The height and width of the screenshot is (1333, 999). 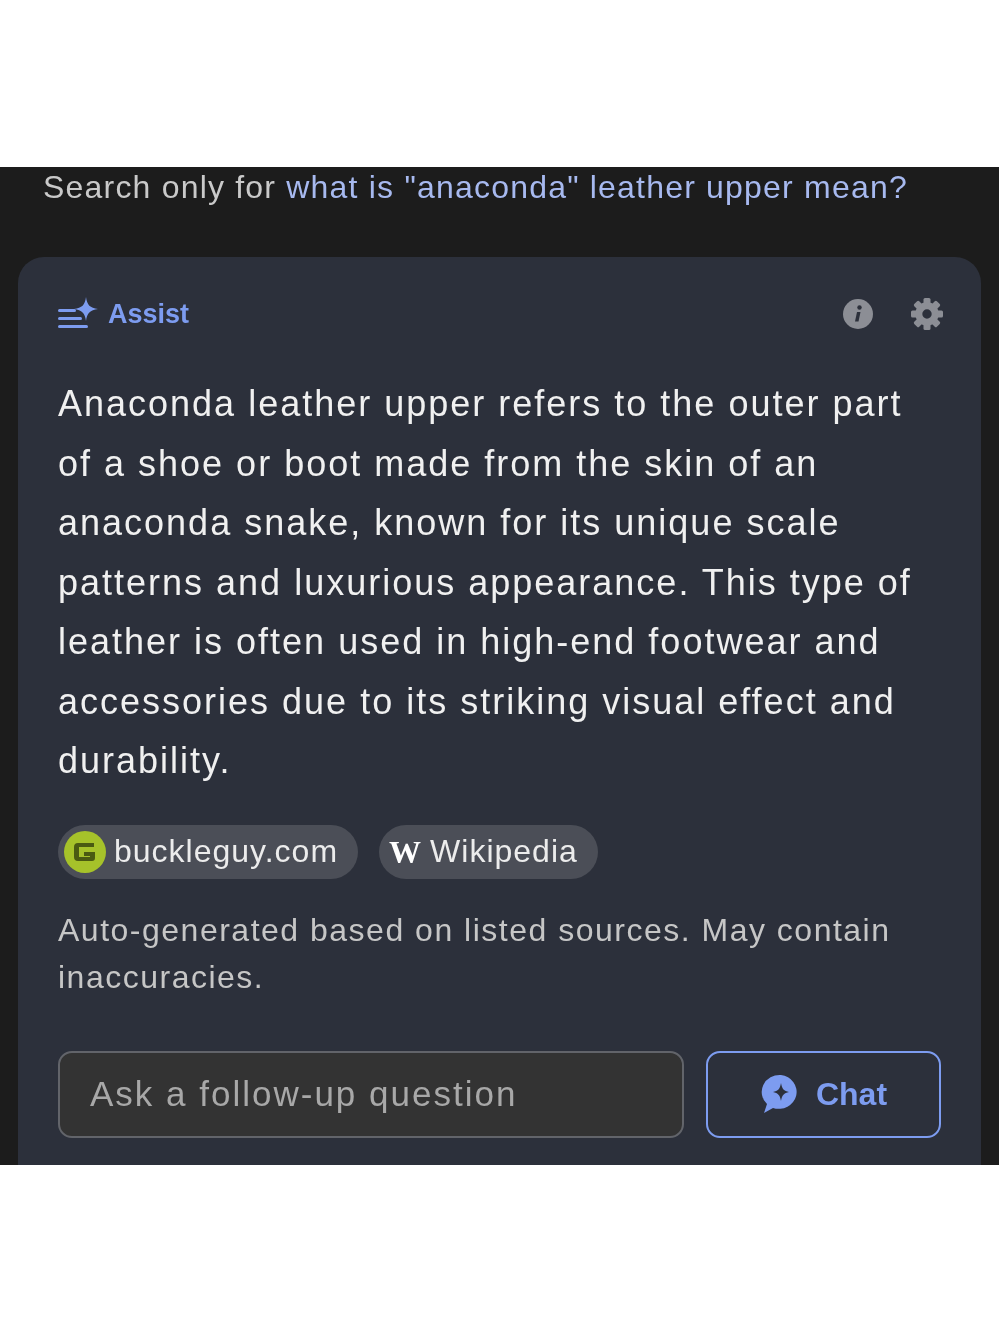 I want to click on source-chip: buckleguy.com, so click(x=208, y=851).